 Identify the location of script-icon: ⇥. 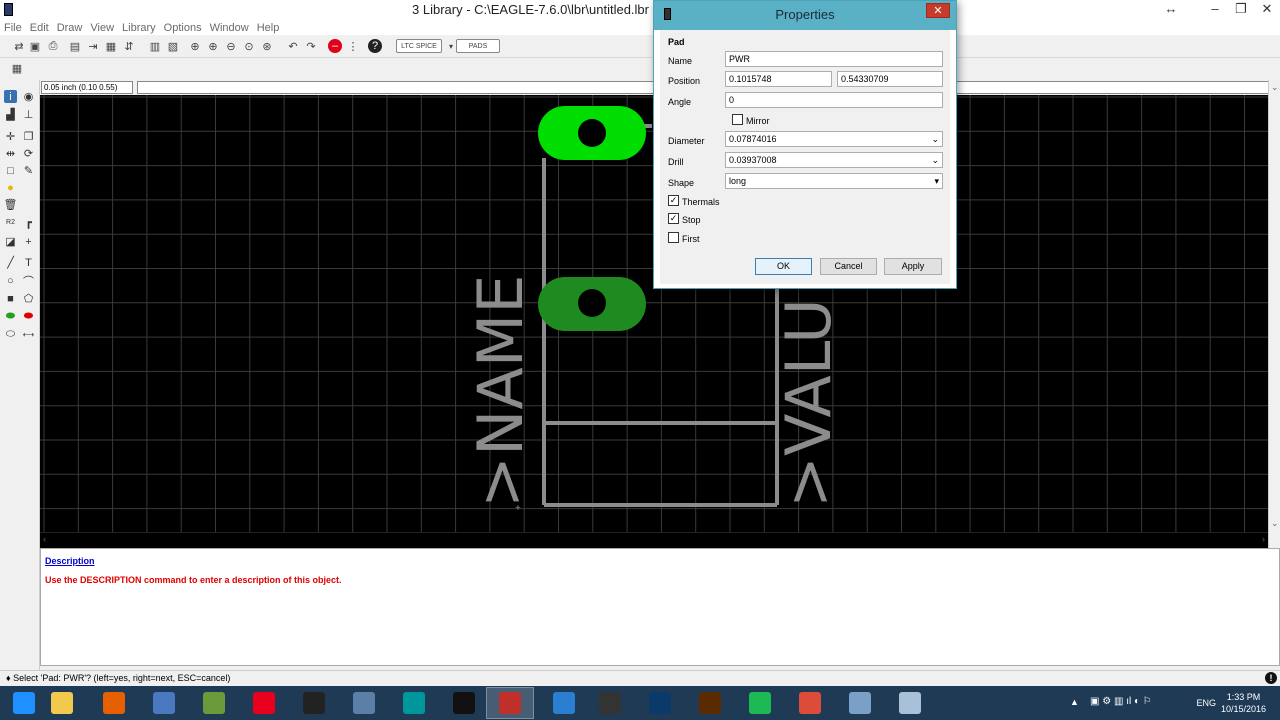
(93, 46).